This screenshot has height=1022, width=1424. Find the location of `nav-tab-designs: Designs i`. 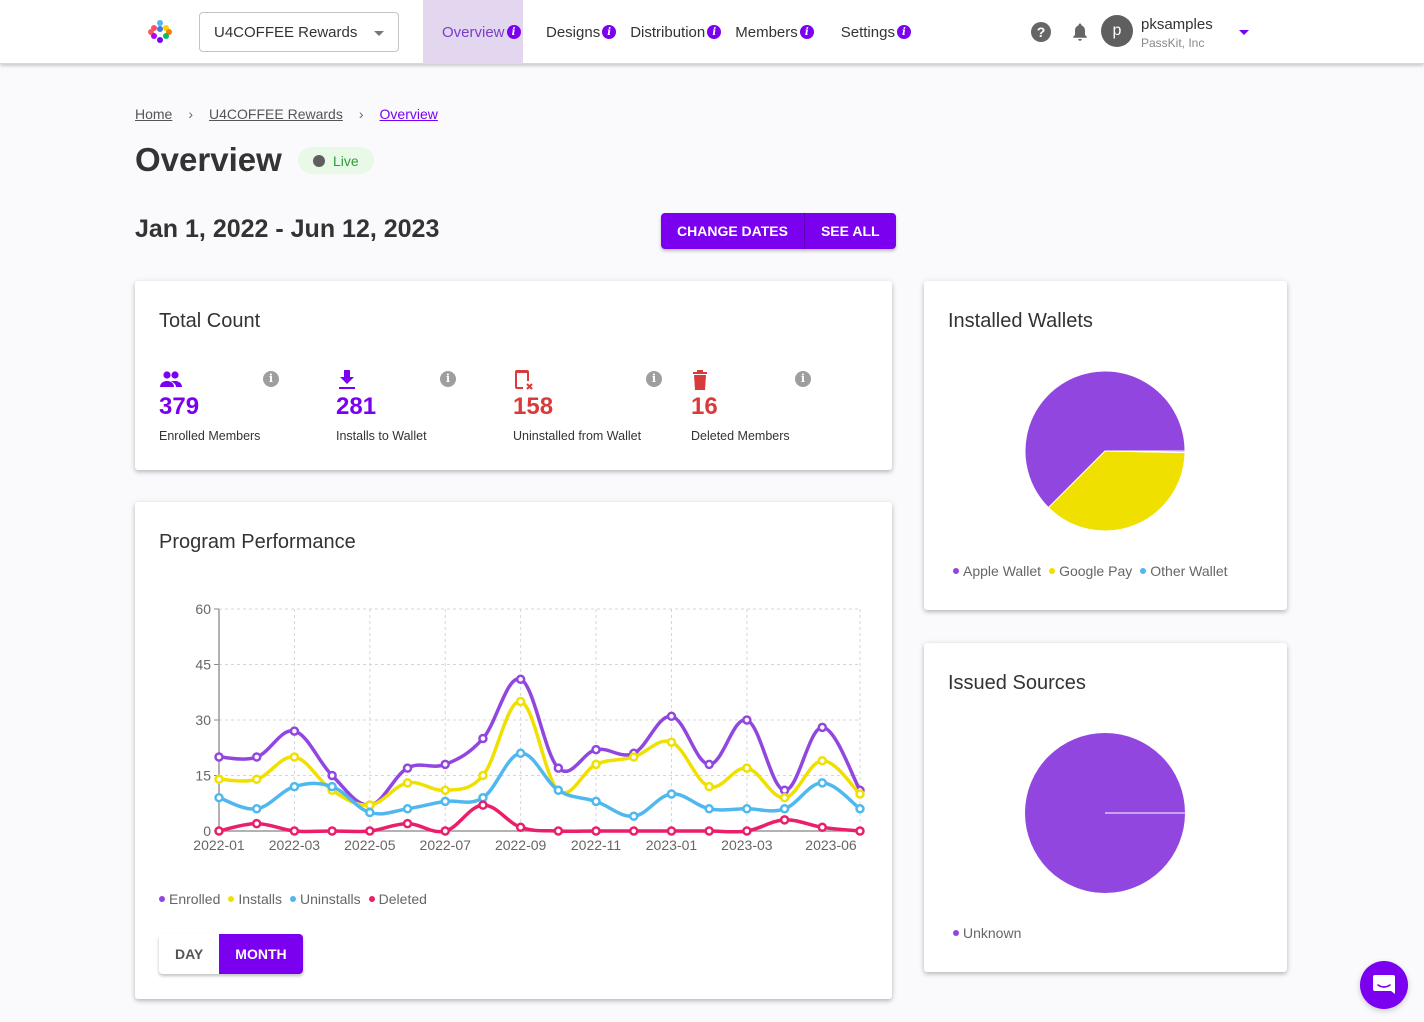

nav-tab-designs: Designs i is located at coordinates (570, 32).